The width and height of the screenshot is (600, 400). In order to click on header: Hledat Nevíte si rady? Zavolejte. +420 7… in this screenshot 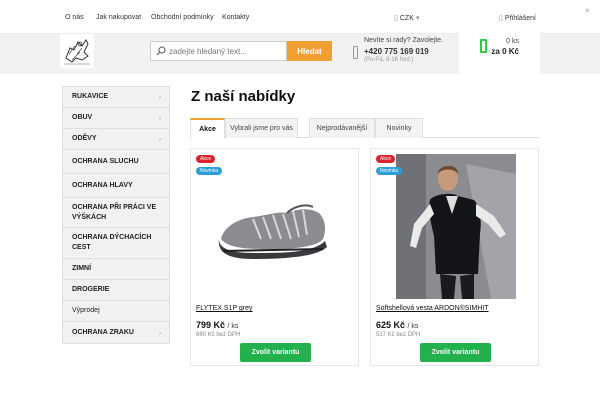, I will do `click(300, 51)`.